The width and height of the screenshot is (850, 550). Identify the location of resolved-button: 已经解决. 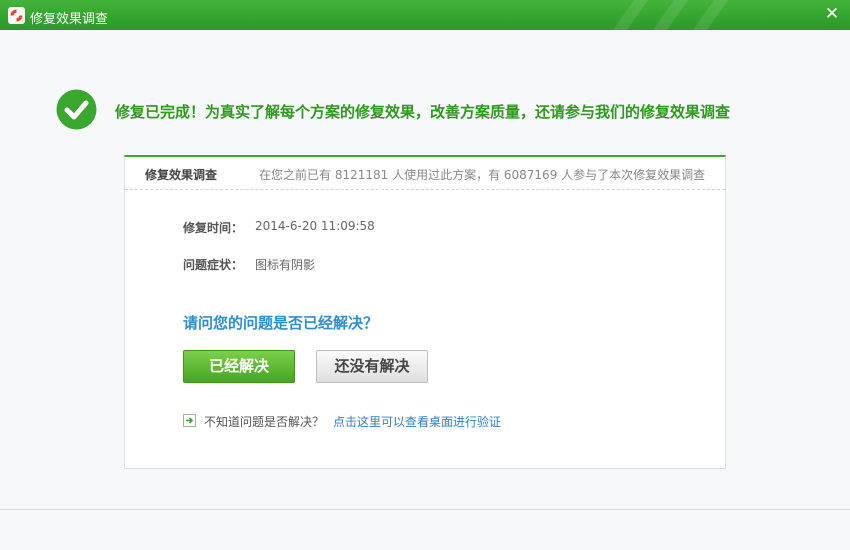
(239, 366).